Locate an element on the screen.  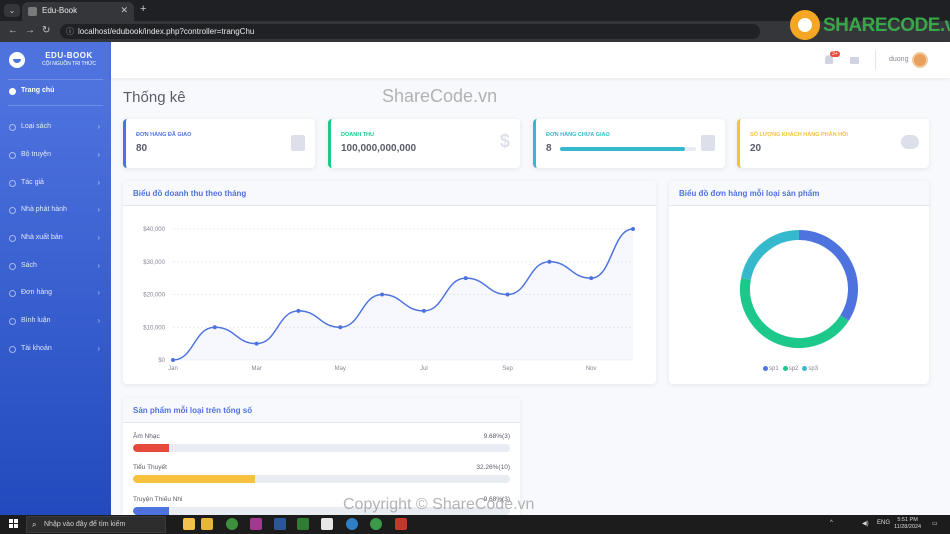
card-header: Biểu đồ doanh thu theo tháng is located at coordinates (389, 193).